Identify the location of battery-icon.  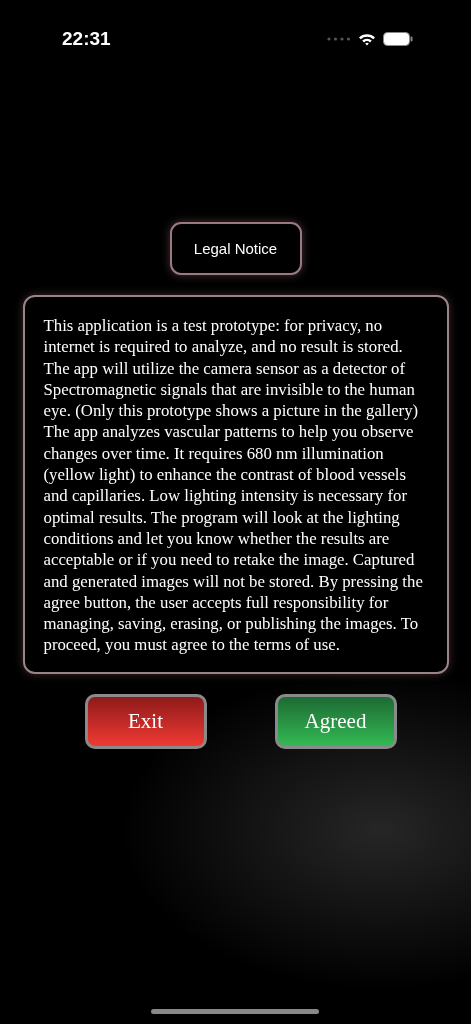
(398, 39).